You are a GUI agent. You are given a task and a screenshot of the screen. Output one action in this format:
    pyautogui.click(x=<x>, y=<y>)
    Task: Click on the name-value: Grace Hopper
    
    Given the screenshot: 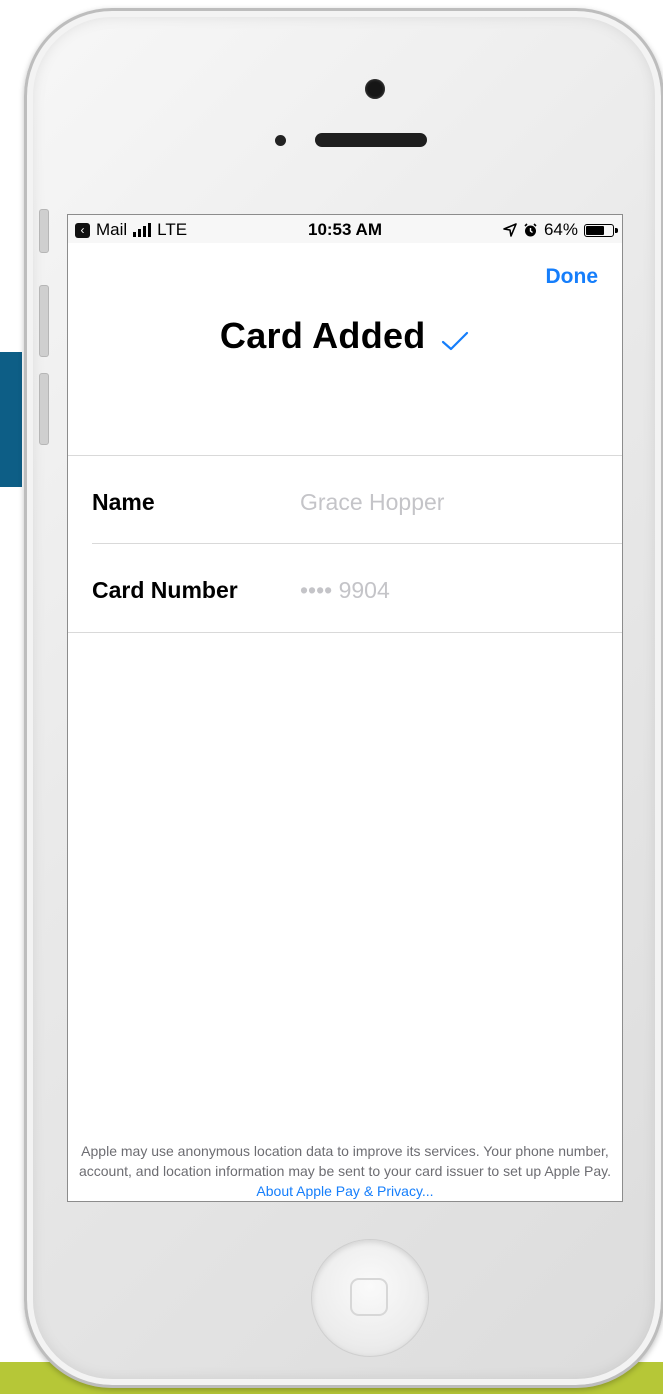 What is the action you would take?
    pyautogui.click(x=372, y=502)
    